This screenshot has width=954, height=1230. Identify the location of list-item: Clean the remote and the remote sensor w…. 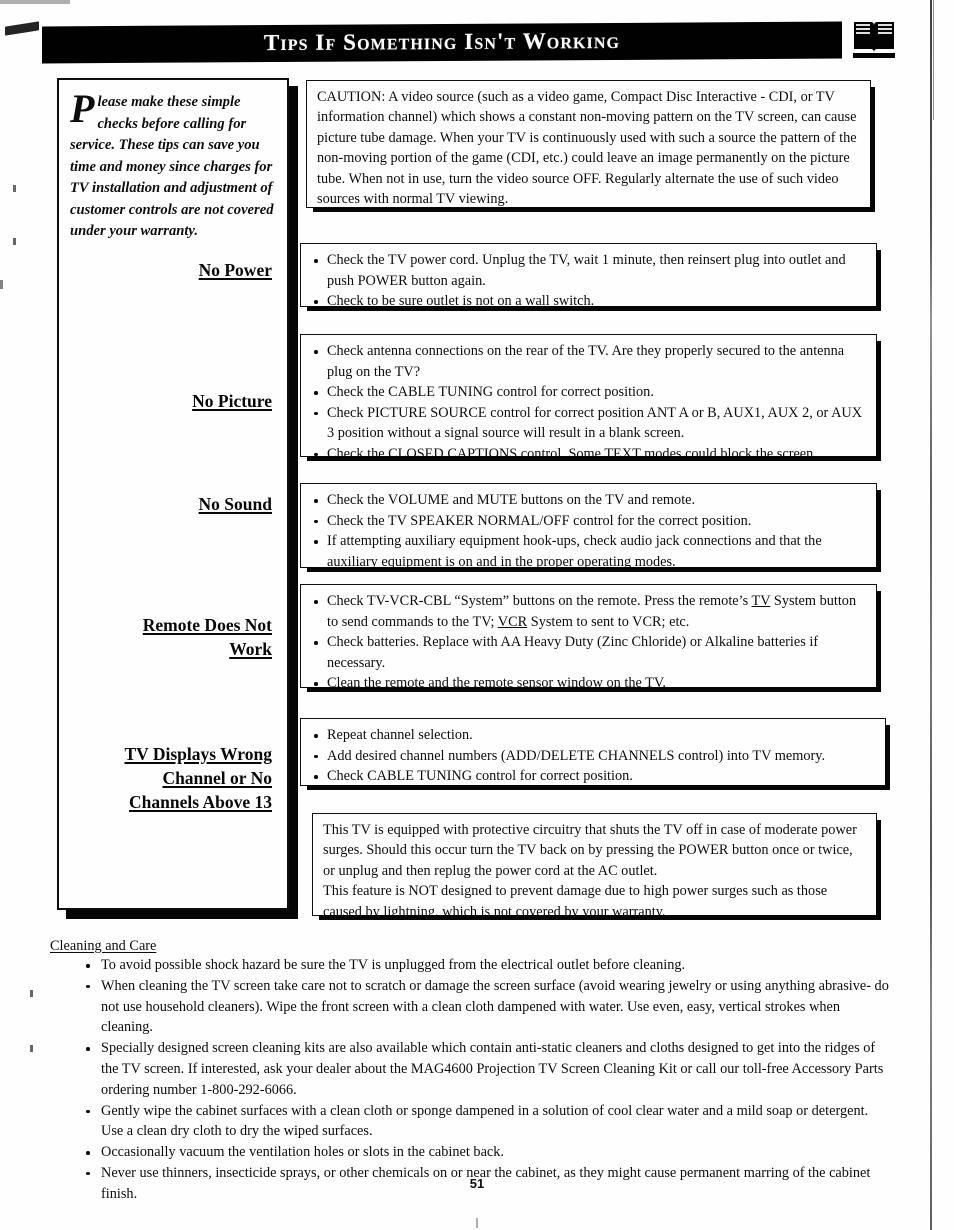
(588, 683).